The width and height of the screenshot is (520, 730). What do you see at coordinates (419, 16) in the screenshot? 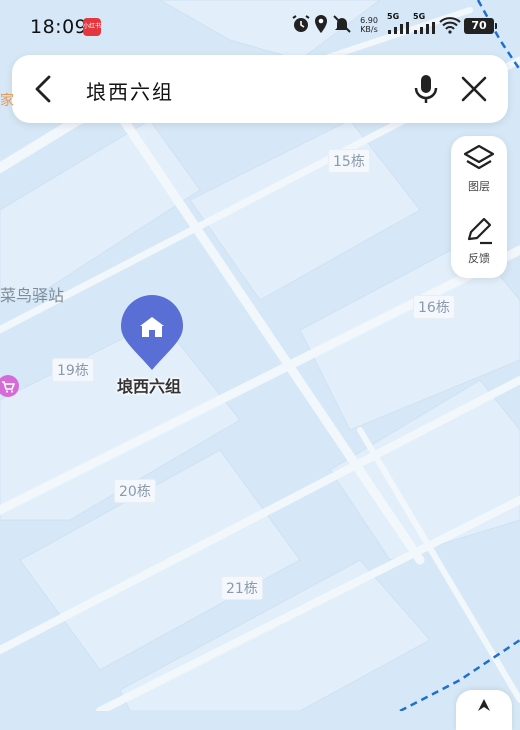
I see `sim2-label: 5G` at bounding box center [419, 16].